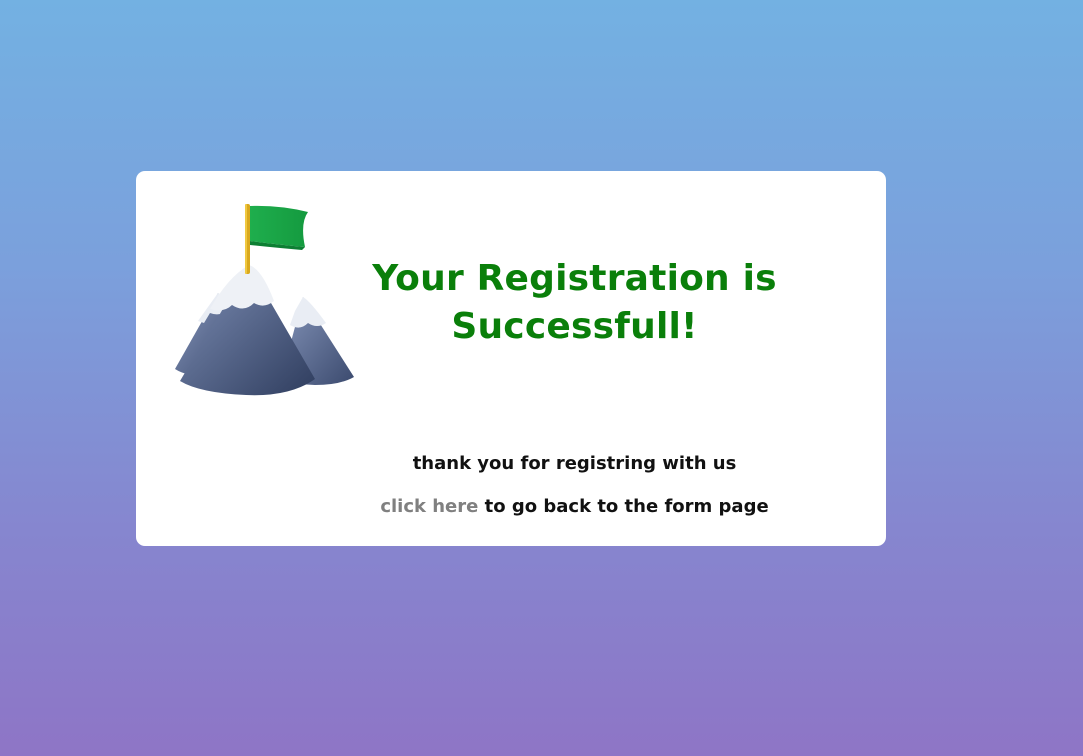 This screenshot has height=756, width=1083. What do you see at coordinates (574, 463) in the screenshot?
I see `thanks-message: thank you for registring with us` at bounding box center [574, 463].